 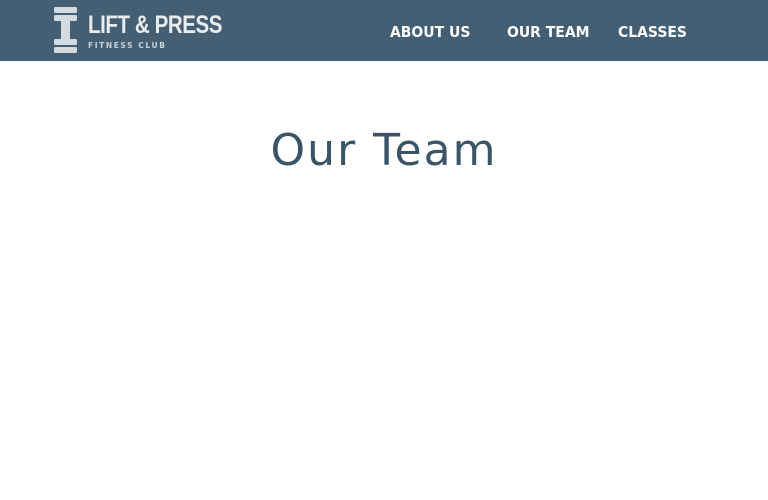 I want to click on brand-tagline: FITNESS CLUB, so click(x=127, y=45).